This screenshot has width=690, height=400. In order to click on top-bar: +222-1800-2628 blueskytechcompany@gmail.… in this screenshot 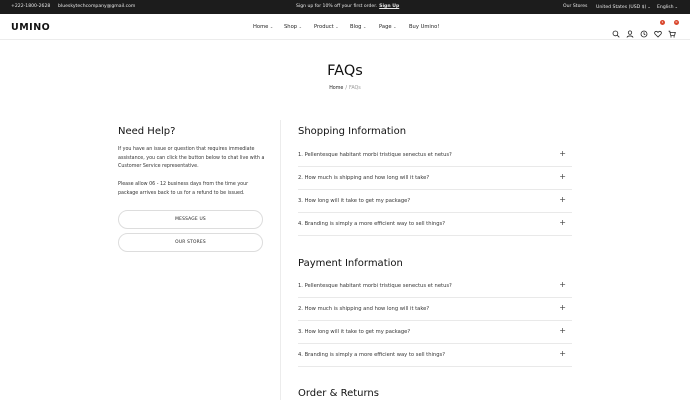, I will do `click(345, 7)`.